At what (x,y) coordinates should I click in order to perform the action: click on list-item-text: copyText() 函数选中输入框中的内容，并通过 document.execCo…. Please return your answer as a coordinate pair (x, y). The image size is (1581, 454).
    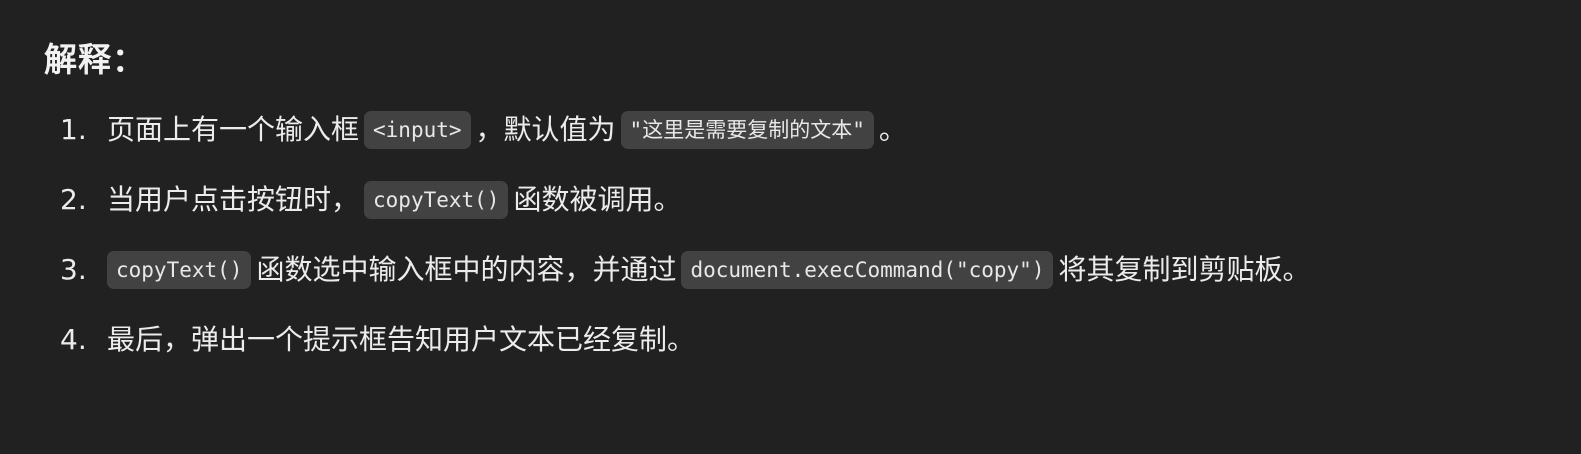
    Looking at the image, I should click on (787, 270).